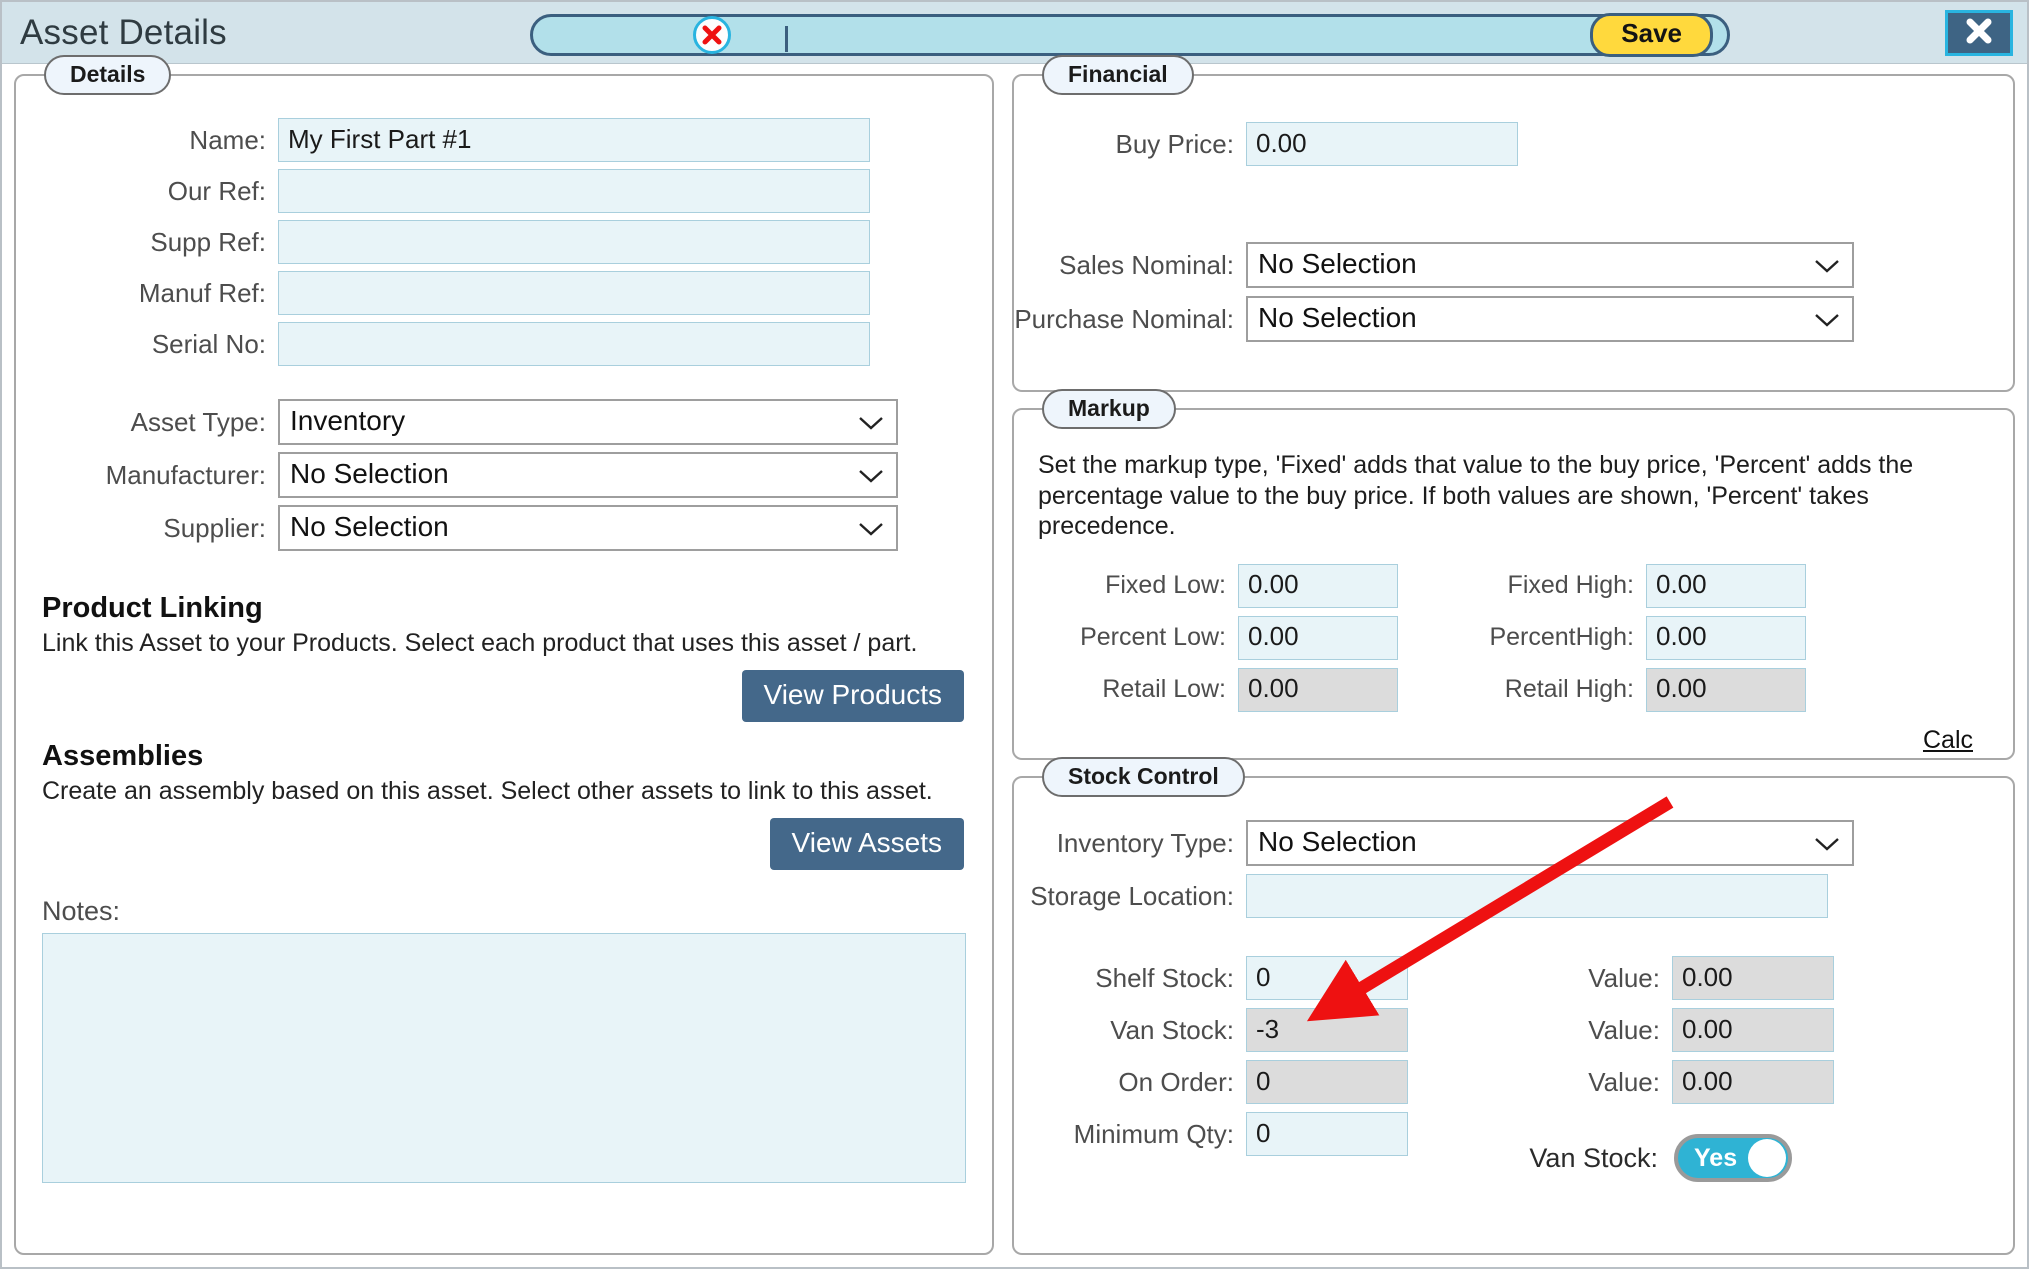 This screenshot has width=2029, height=1269. I want to click on markup-fields: Fixed Low: Percent Low: Retail Low:, so click(1513, 641).